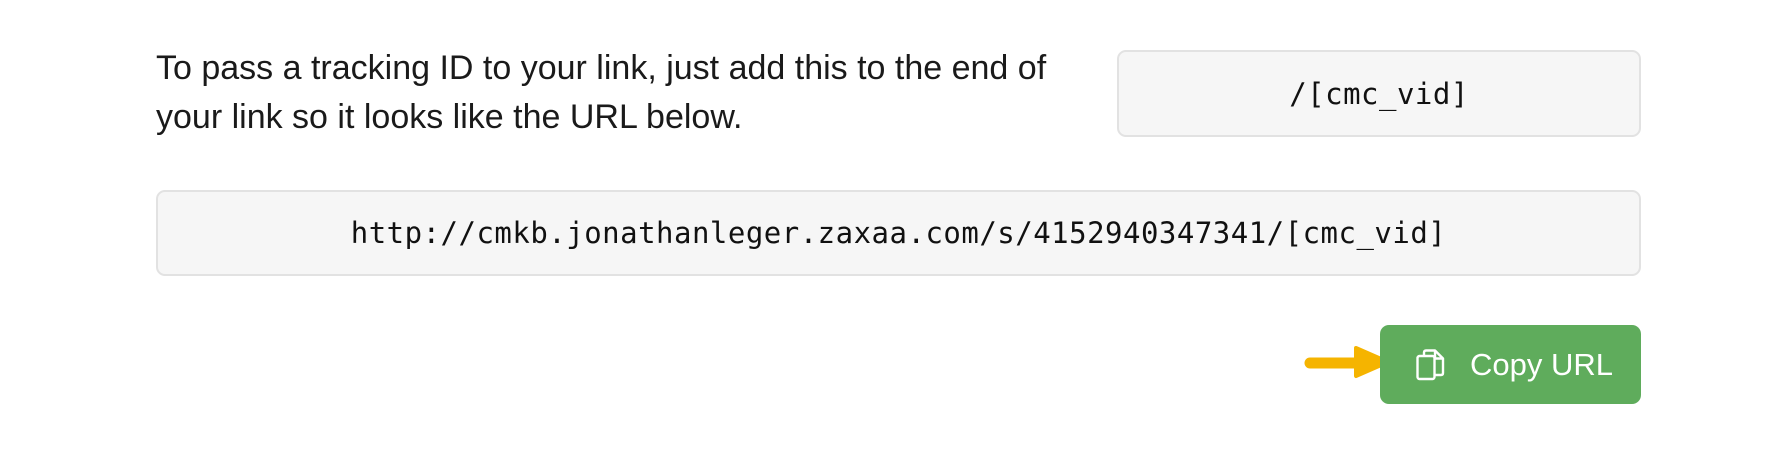  Describe the element at coordinates (1379, 93) in the screenshot. I see `tracking-parameter-box: /[cmc_vid]` at that location.